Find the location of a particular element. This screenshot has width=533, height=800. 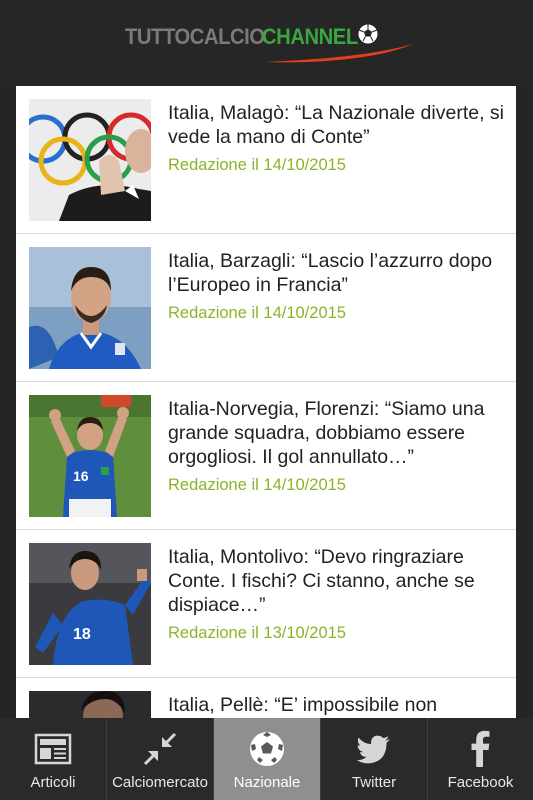

header-bar: TUTTOCALCIO CHANNEL is located at coordinates (266, 43).